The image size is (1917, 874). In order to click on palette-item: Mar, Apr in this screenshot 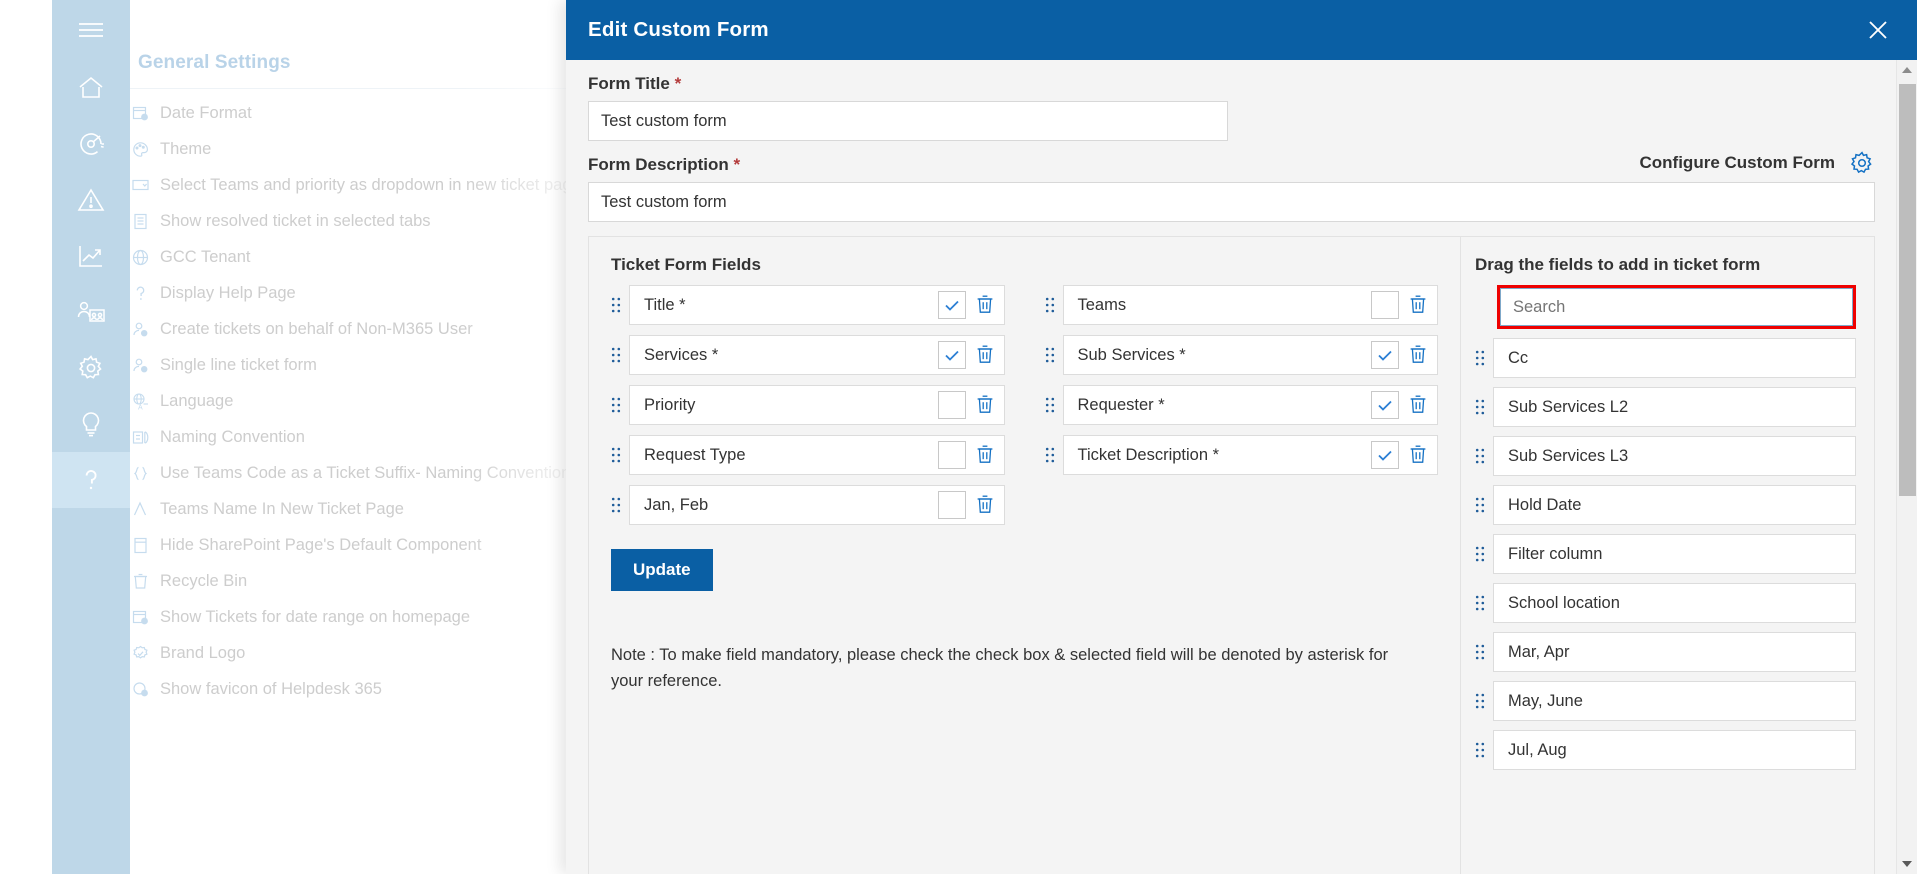, I will do `click(1665, 652)`.